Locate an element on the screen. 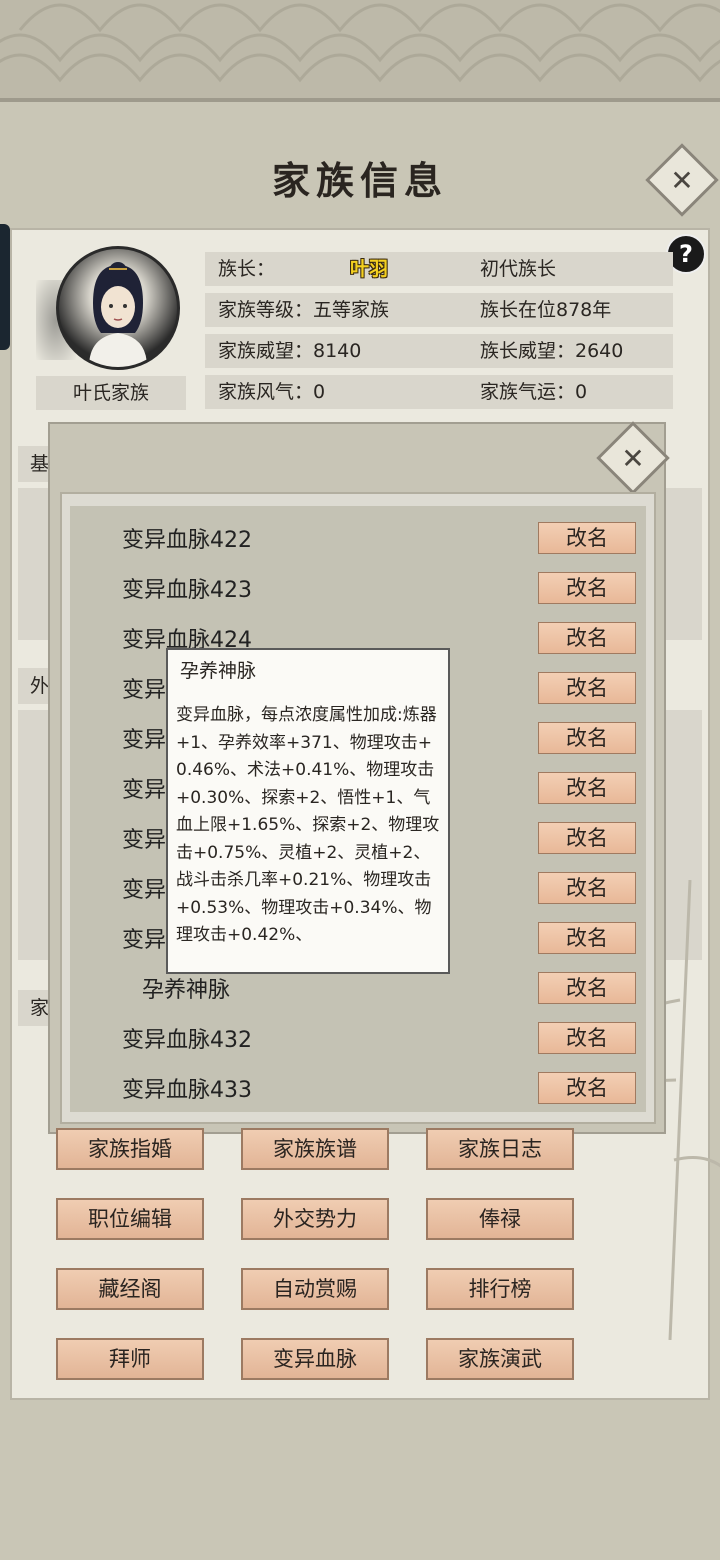  bloodline-item-label: 变异血脉433 is located at coordinates (187, 1090).